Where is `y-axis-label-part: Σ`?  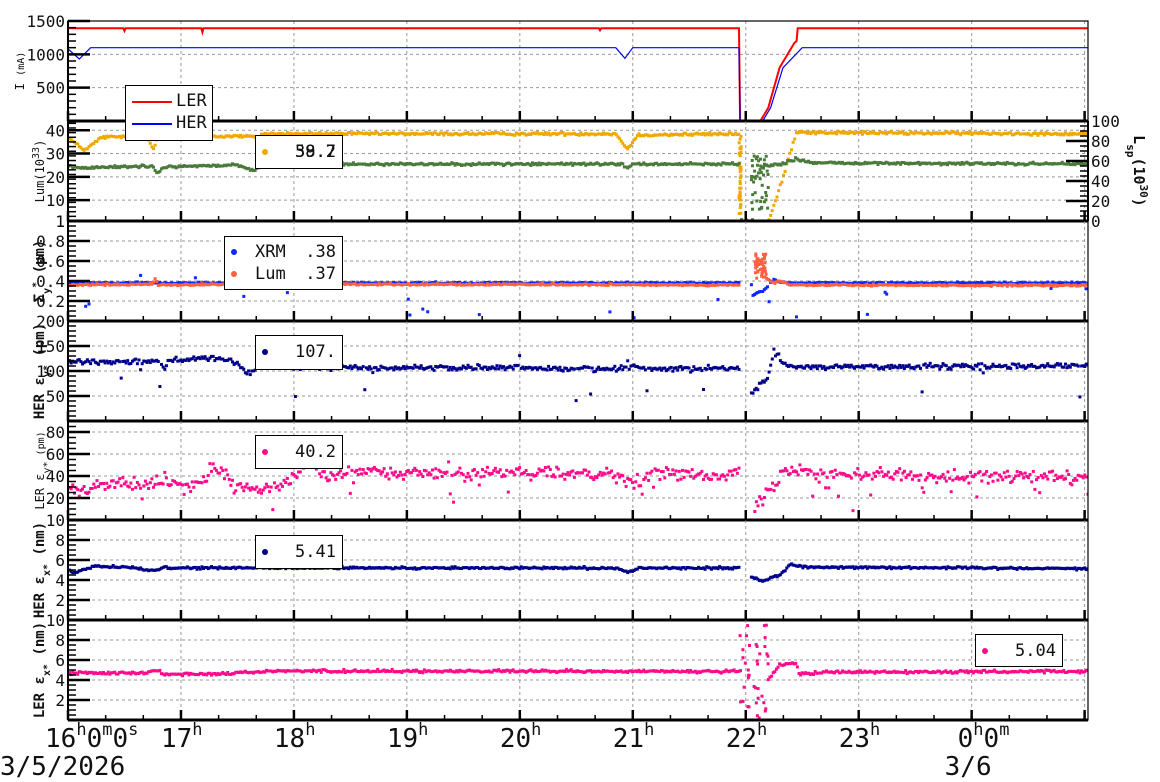
y-axis-label-part: Σ is located at coordinates (40, 298).